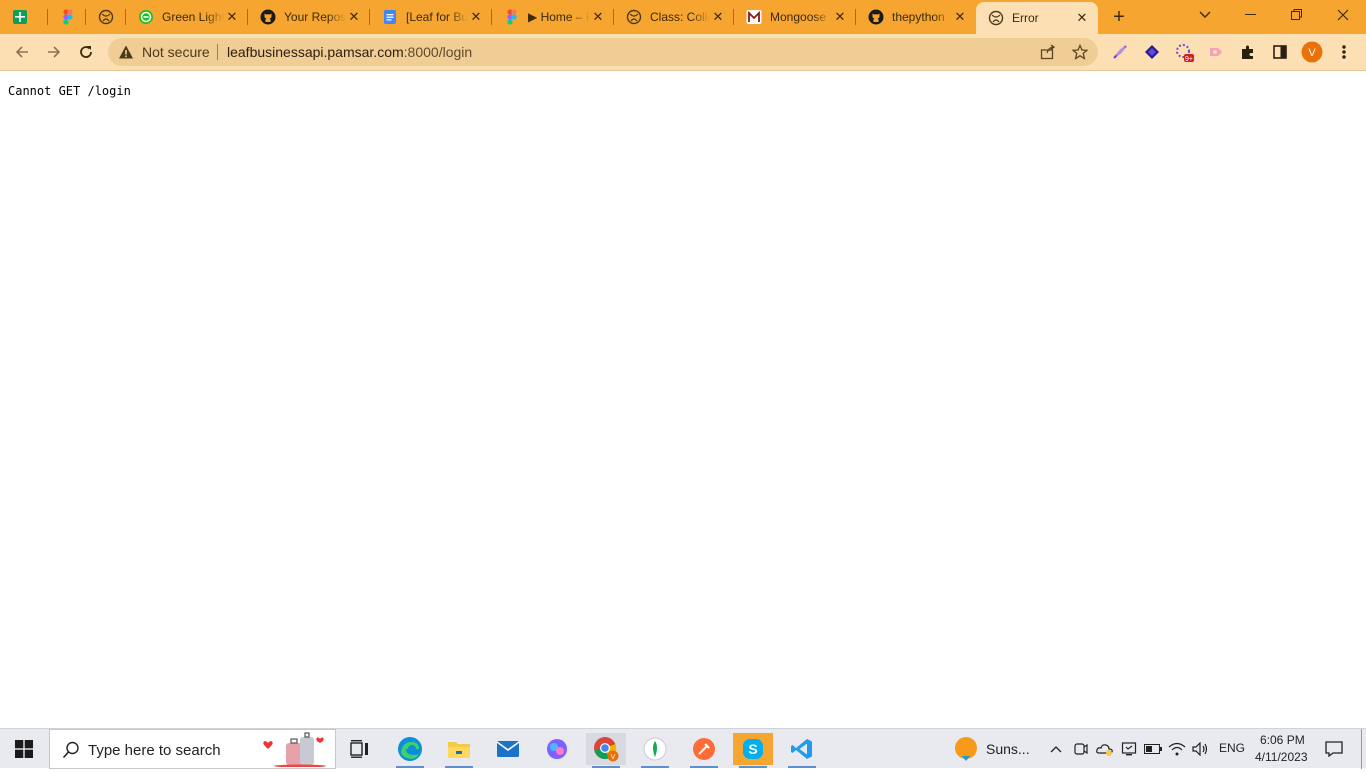  I want to click on tab-title: thepython, so click(918, 17).